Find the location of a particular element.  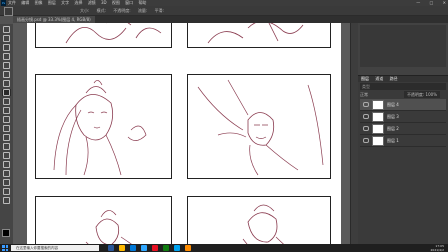

option-mode: 模式: is located at coordinates (101, 10).